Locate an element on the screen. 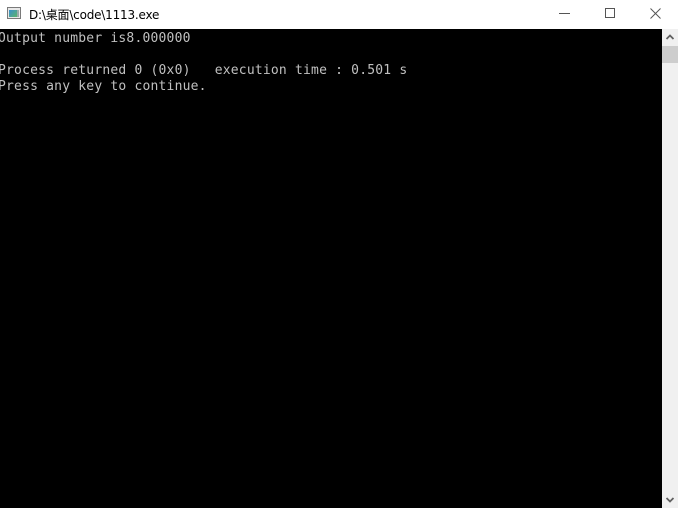  minimize-icon is located at coordinates (564, 13).